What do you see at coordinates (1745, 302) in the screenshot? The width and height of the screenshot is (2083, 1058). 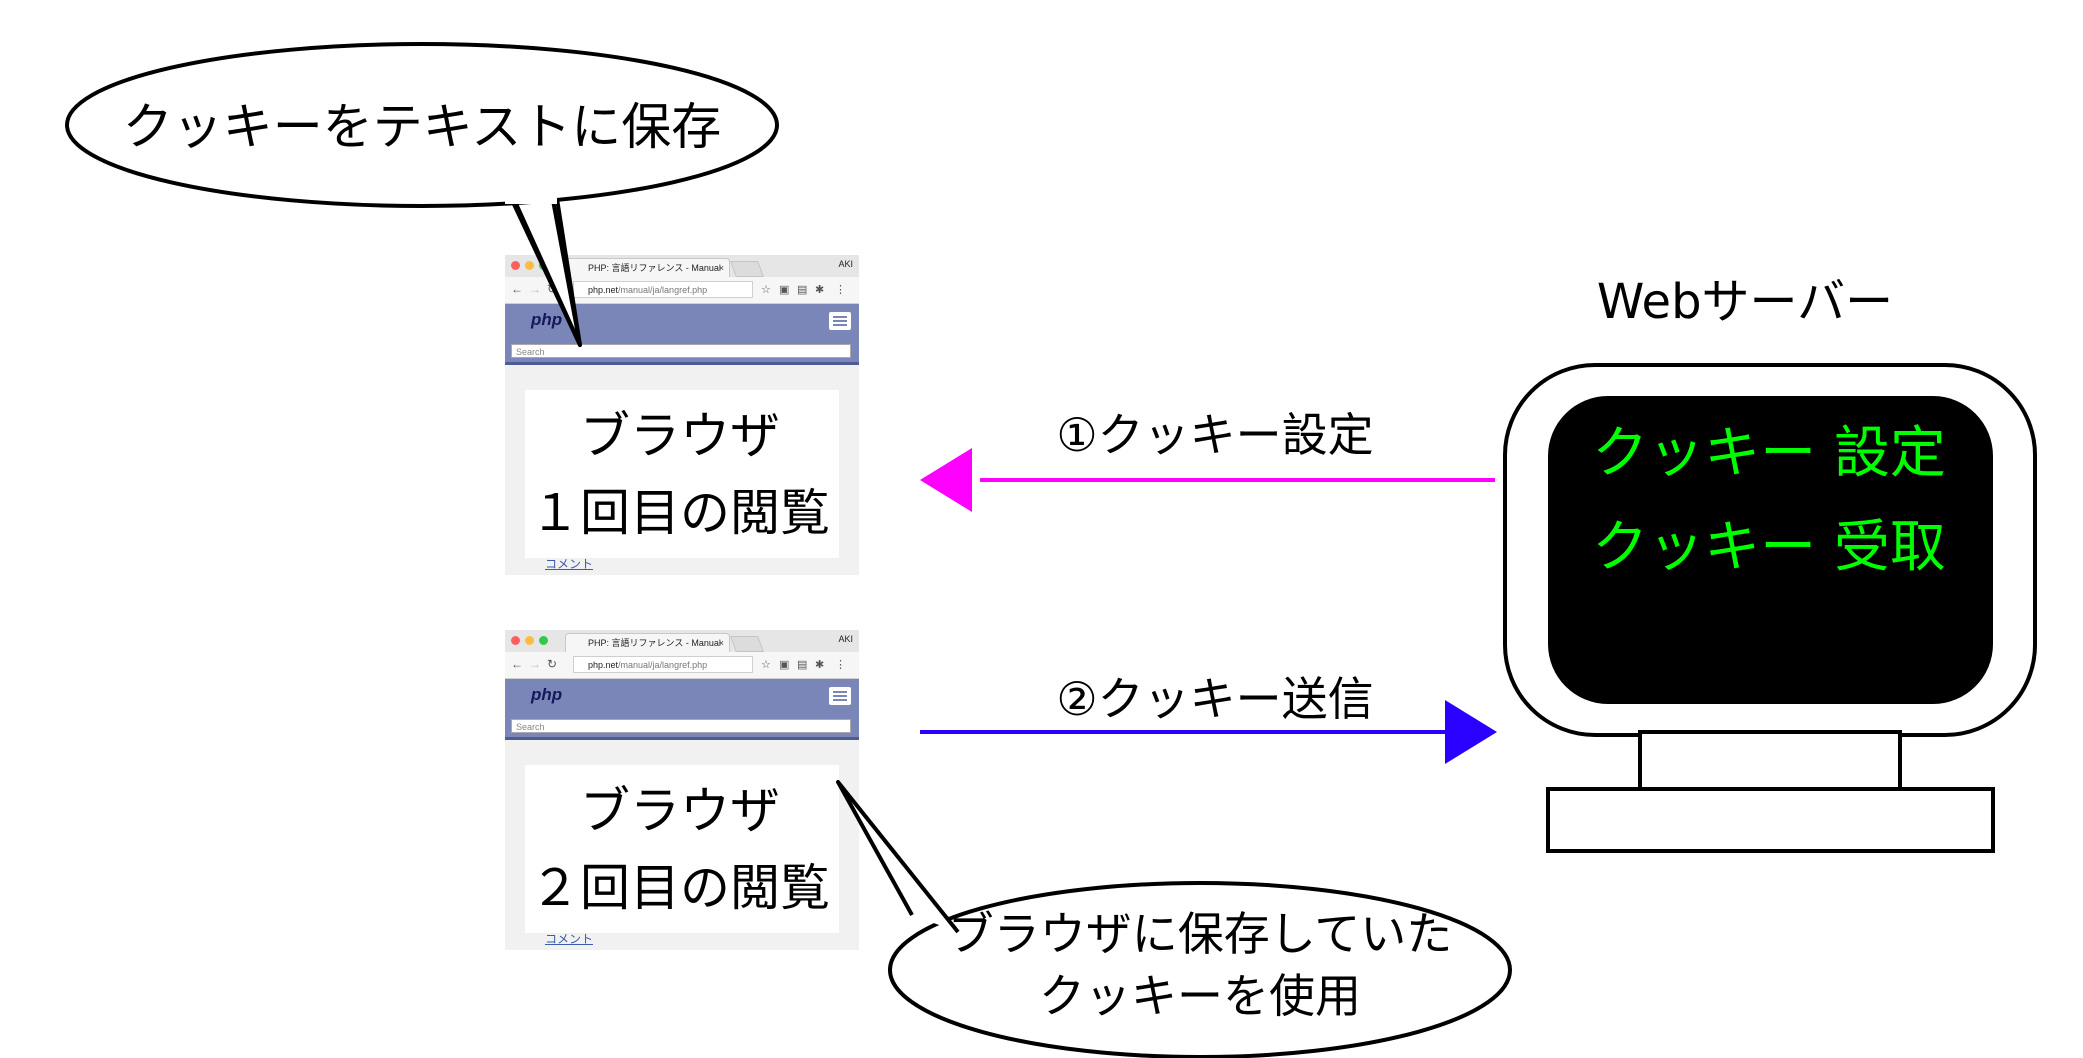 I see `server-label: Webサーバー` at bounding box center [1745, 302].